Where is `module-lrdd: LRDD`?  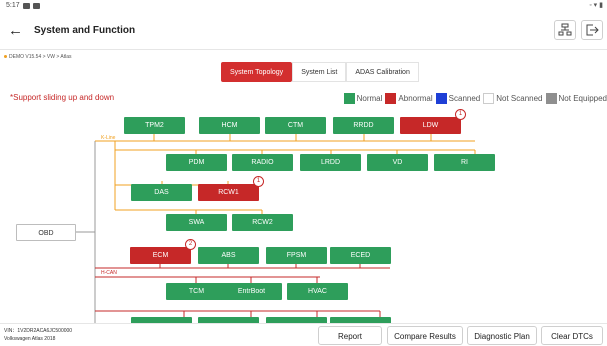 module-lrdd: LRDD is located at coordinates (330, 162).